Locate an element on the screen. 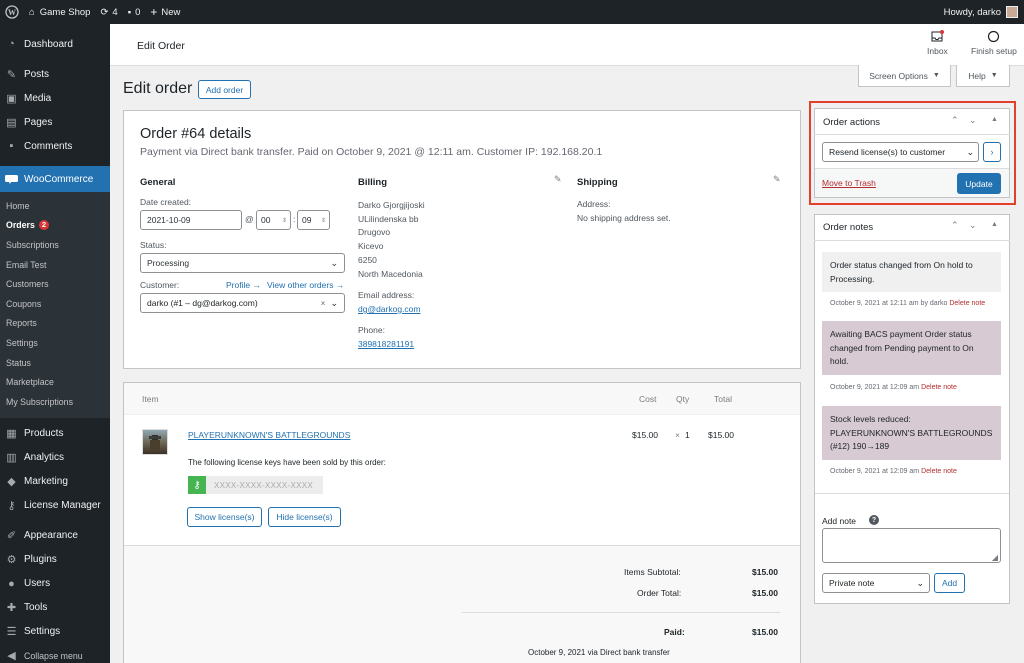 This screenshot has width=1024, height=663. submenu-label: Customers is located at coordinates (27, 284).